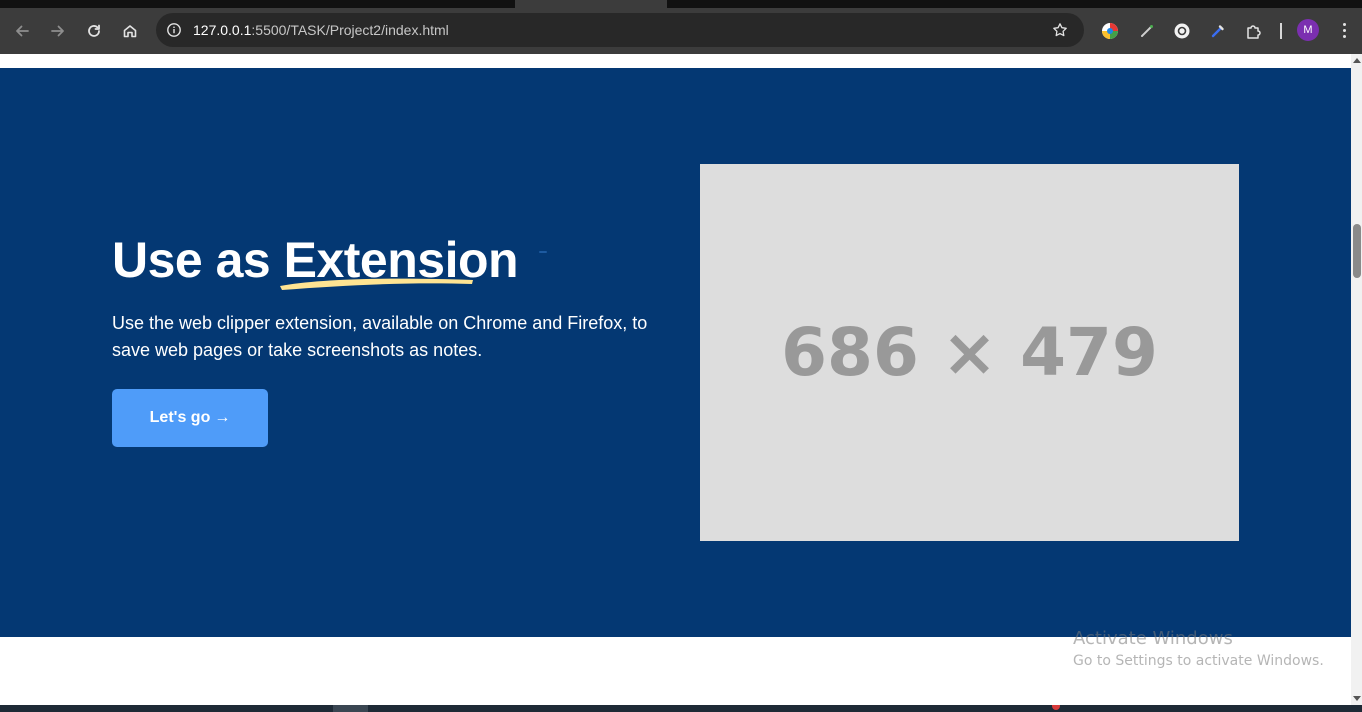  Describe the element at coordinates (1344, 30) in the screenshot. I see `menu-icon` at that location.